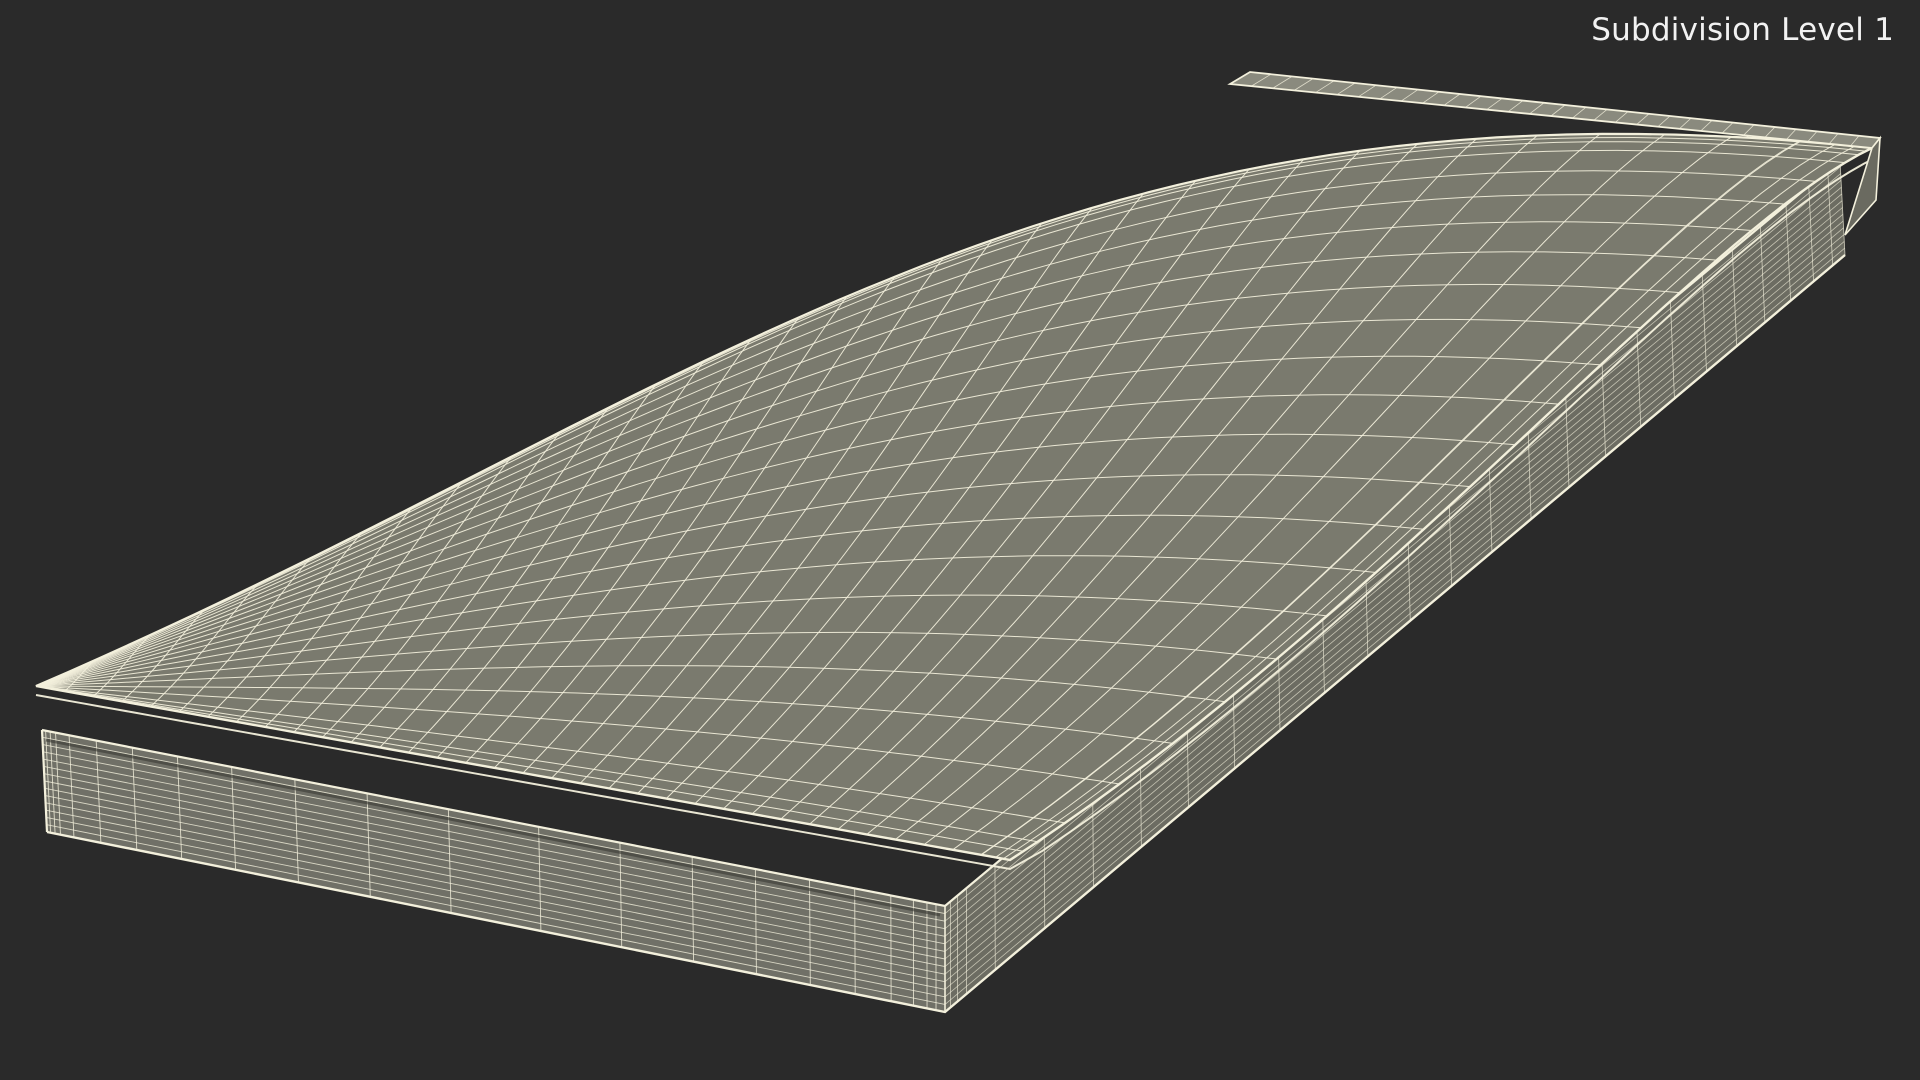 The width and height of the screenshot is (1920, 1080). What do you see at coordinates (1044, 876) in the screenshot?
I see `base-side-col-line` at bounding box center [1044, 876].